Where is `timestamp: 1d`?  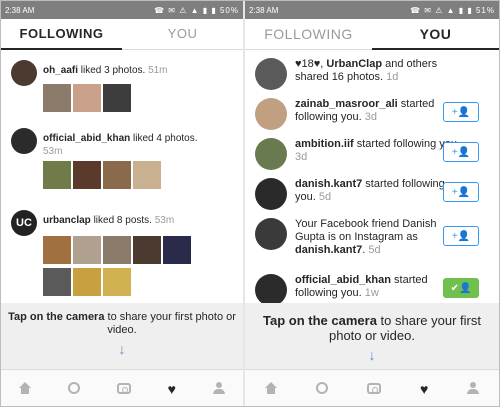
timestamp: 1d is located at coordinates (392, 77).